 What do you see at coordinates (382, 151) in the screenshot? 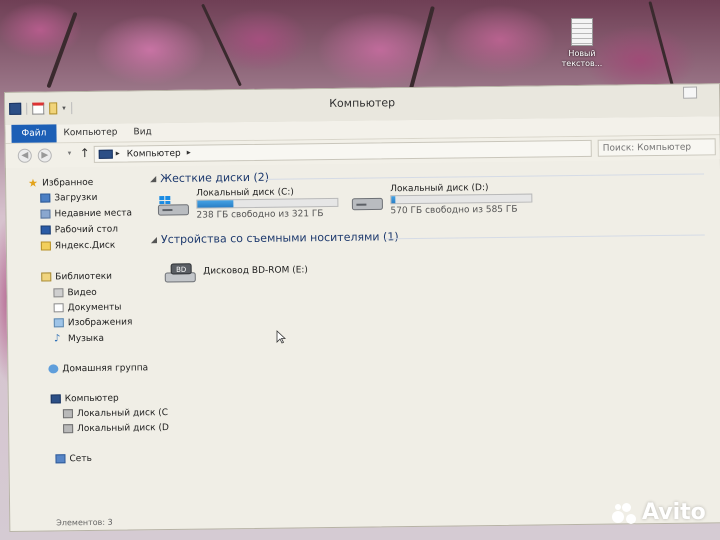
I see `address-bar: ▸ Компьютер ▸ ▾ ↻` at bounding box center [382, 151].